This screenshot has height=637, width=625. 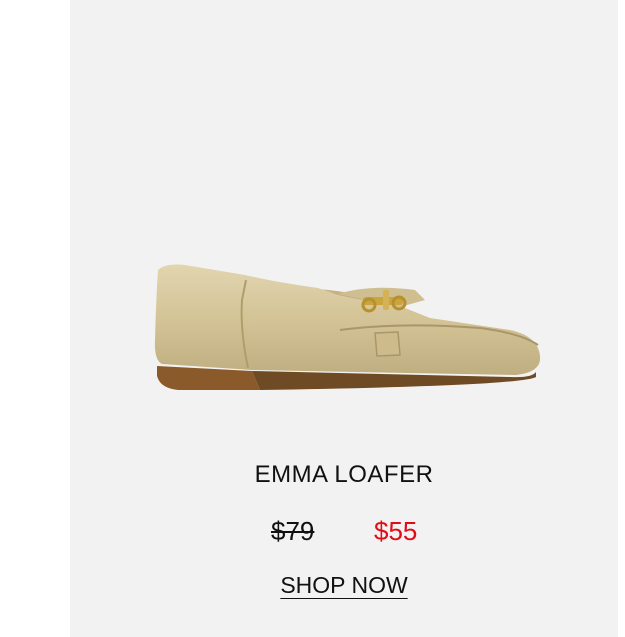 I want to click on shop-now-link: SHOP NOW, so click(x=343, y=585).